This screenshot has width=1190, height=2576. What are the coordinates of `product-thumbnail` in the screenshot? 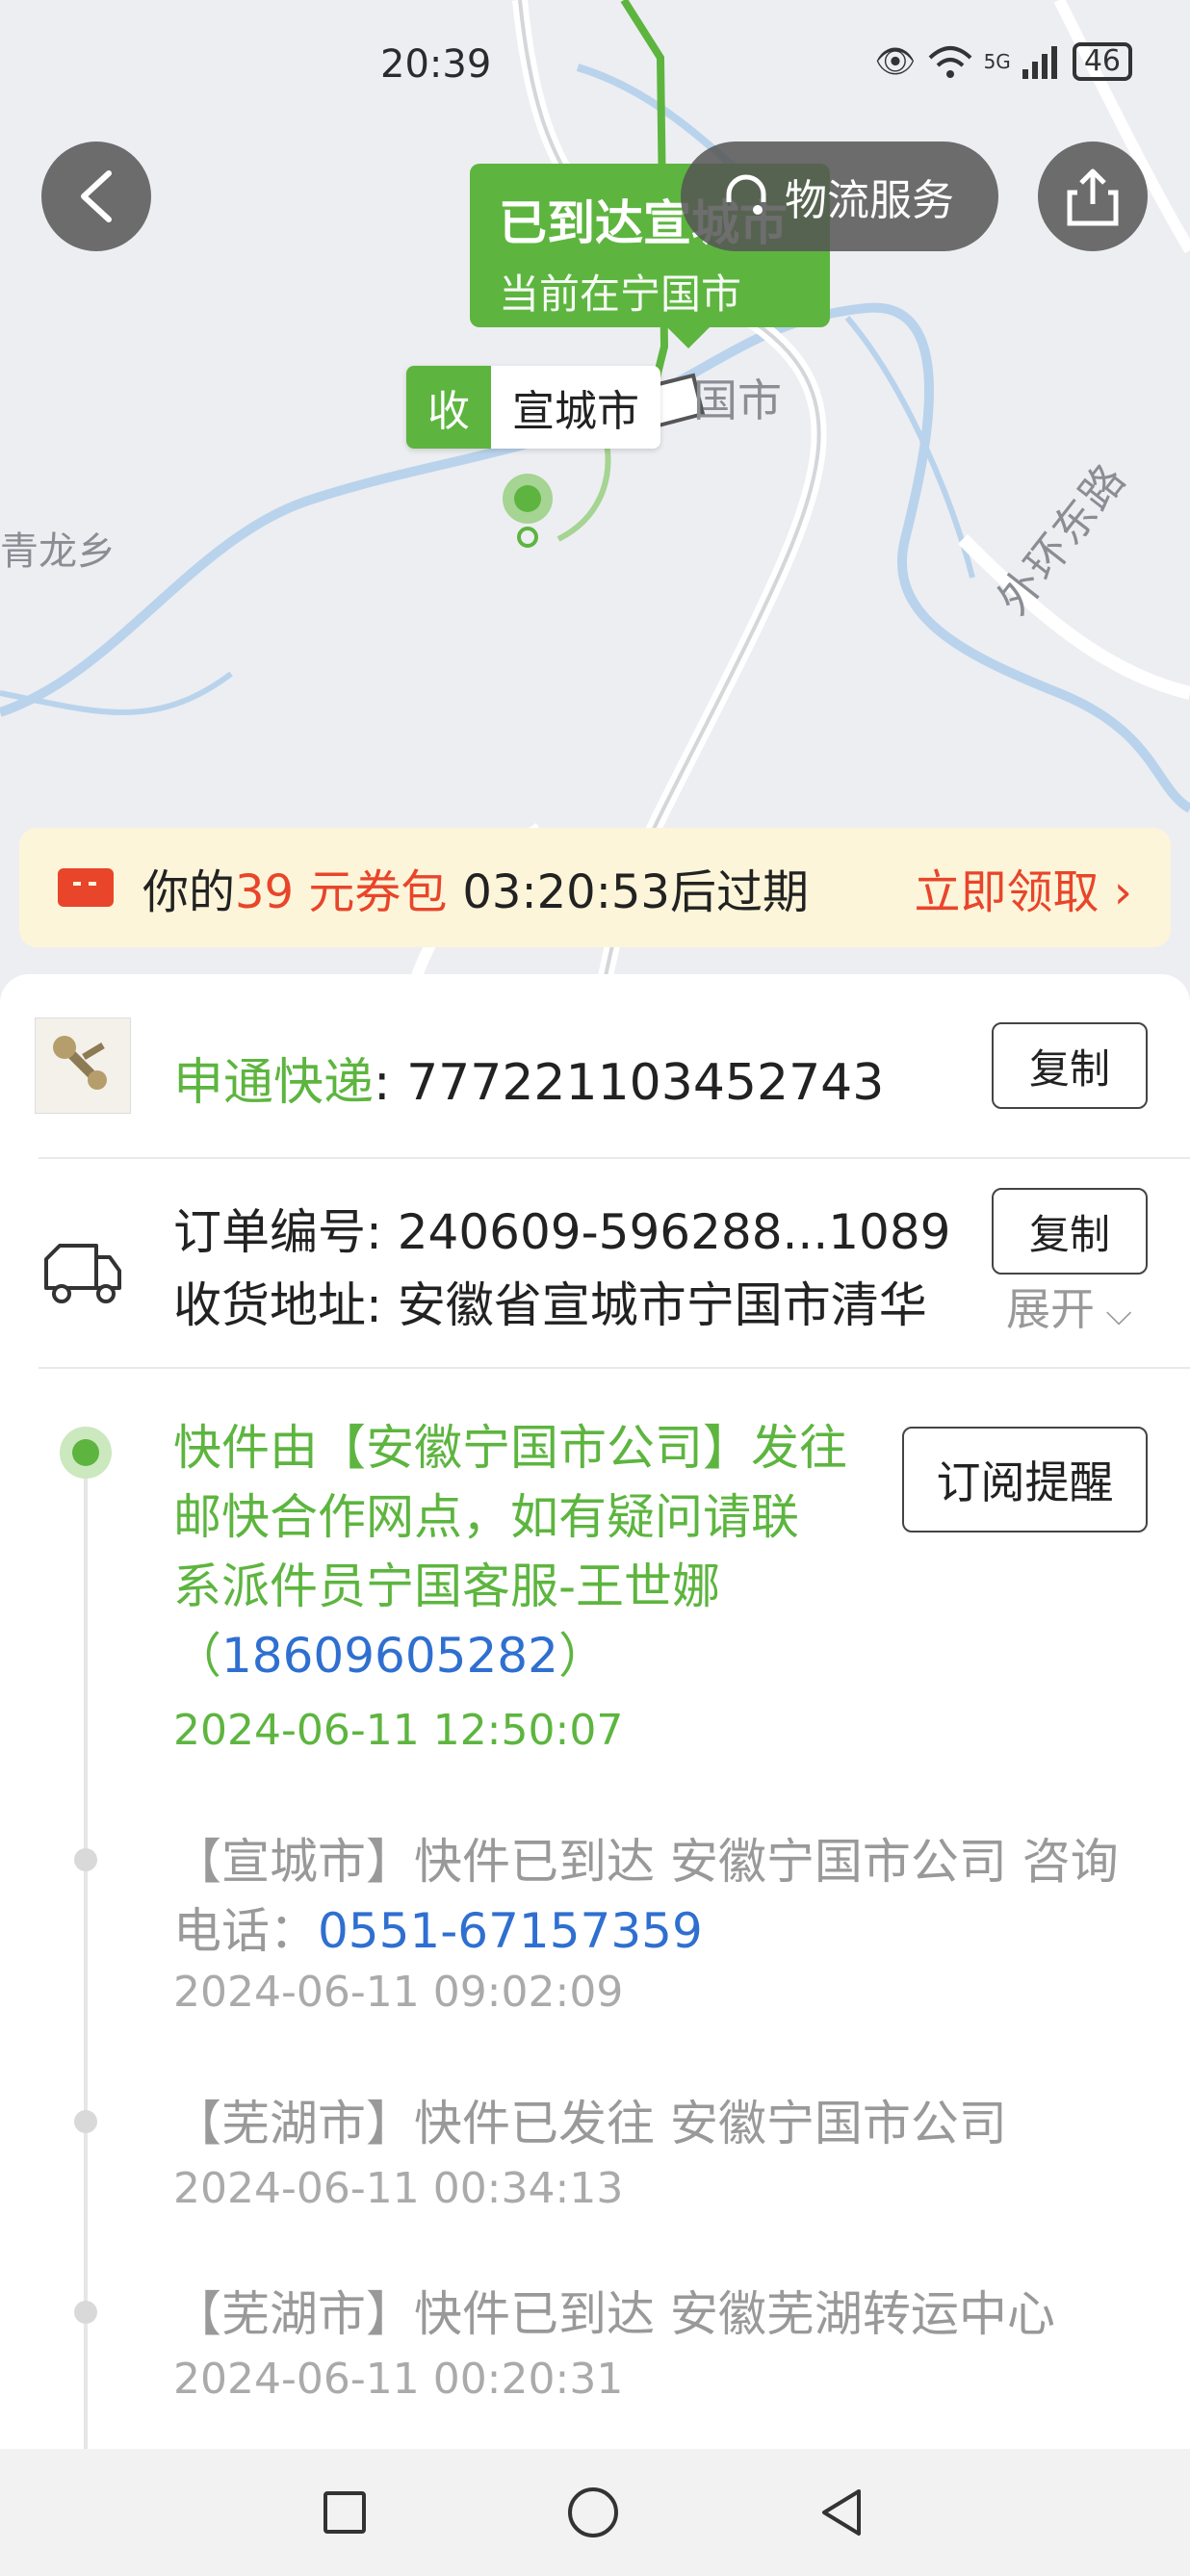 It's located at (83, 1066).